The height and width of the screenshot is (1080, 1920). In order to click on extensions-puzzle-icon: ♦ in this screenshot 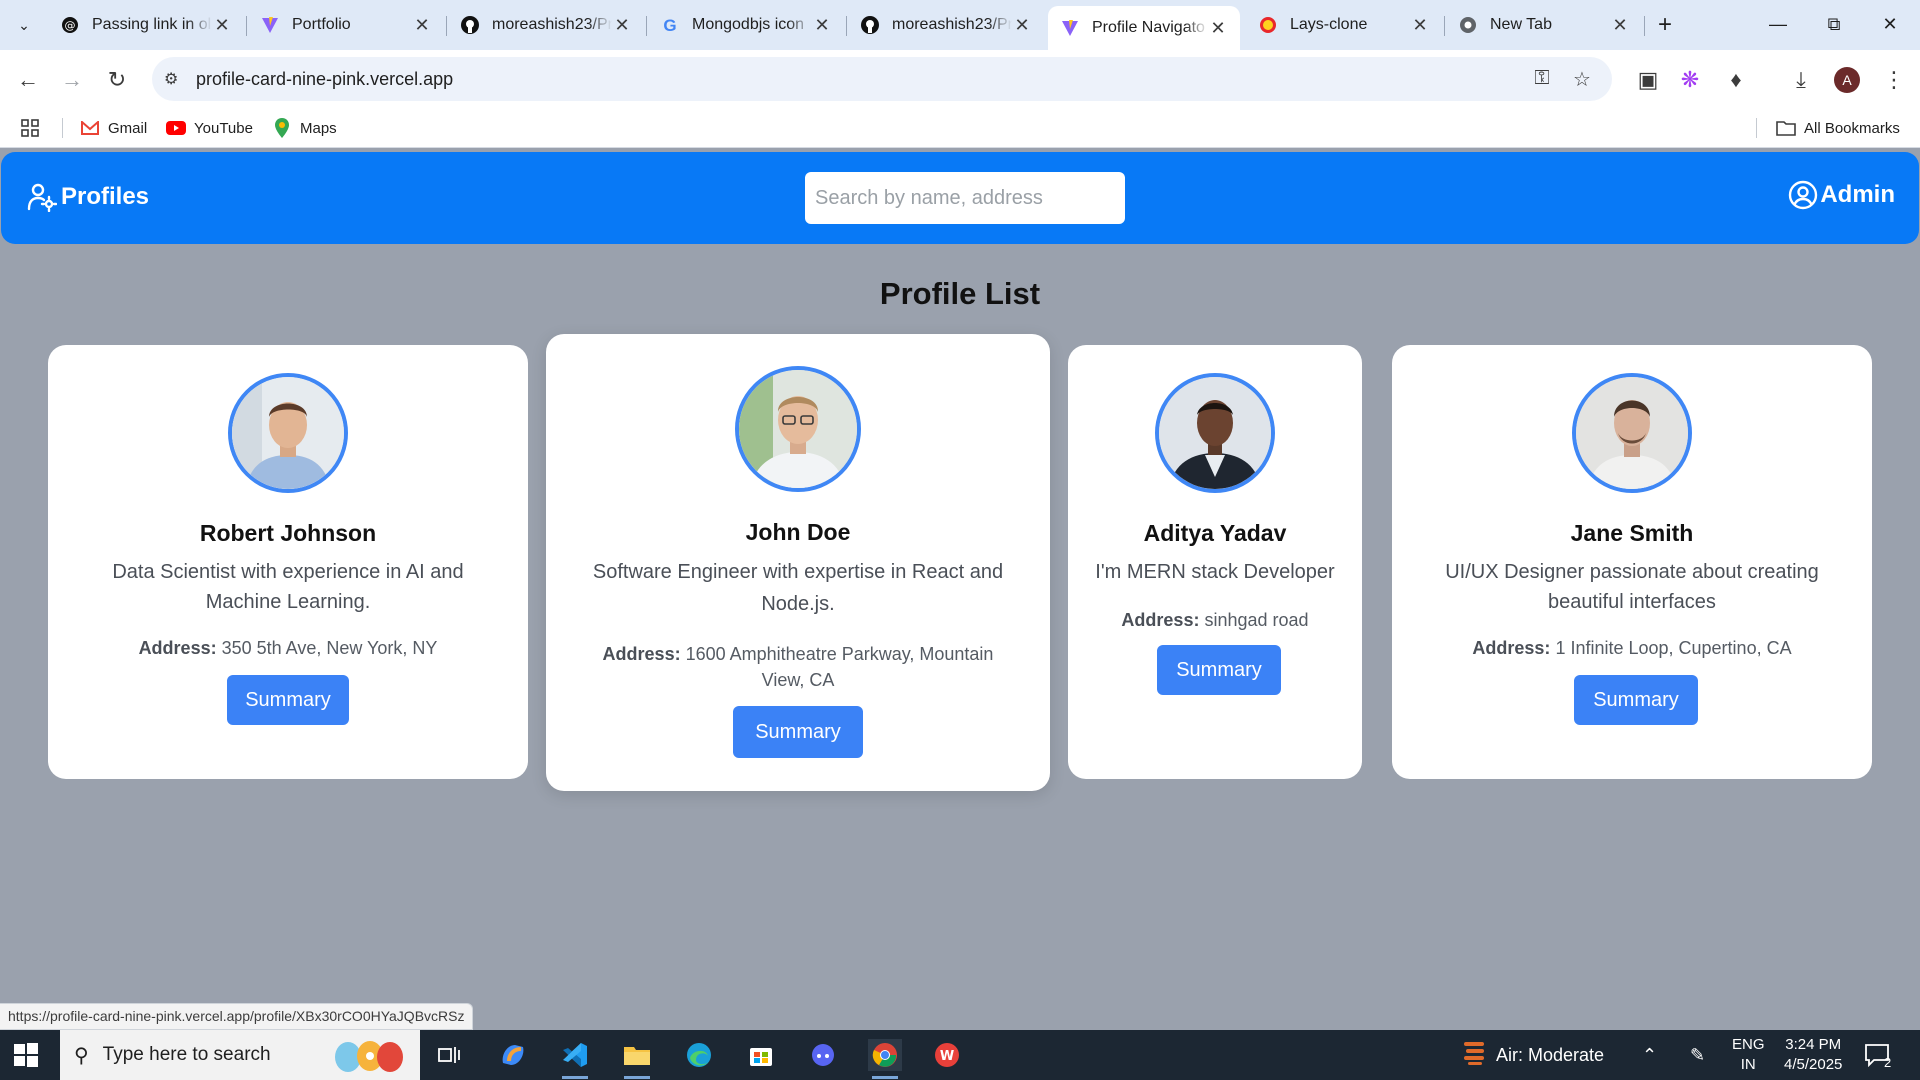, I will do `click(1736, 80)`.